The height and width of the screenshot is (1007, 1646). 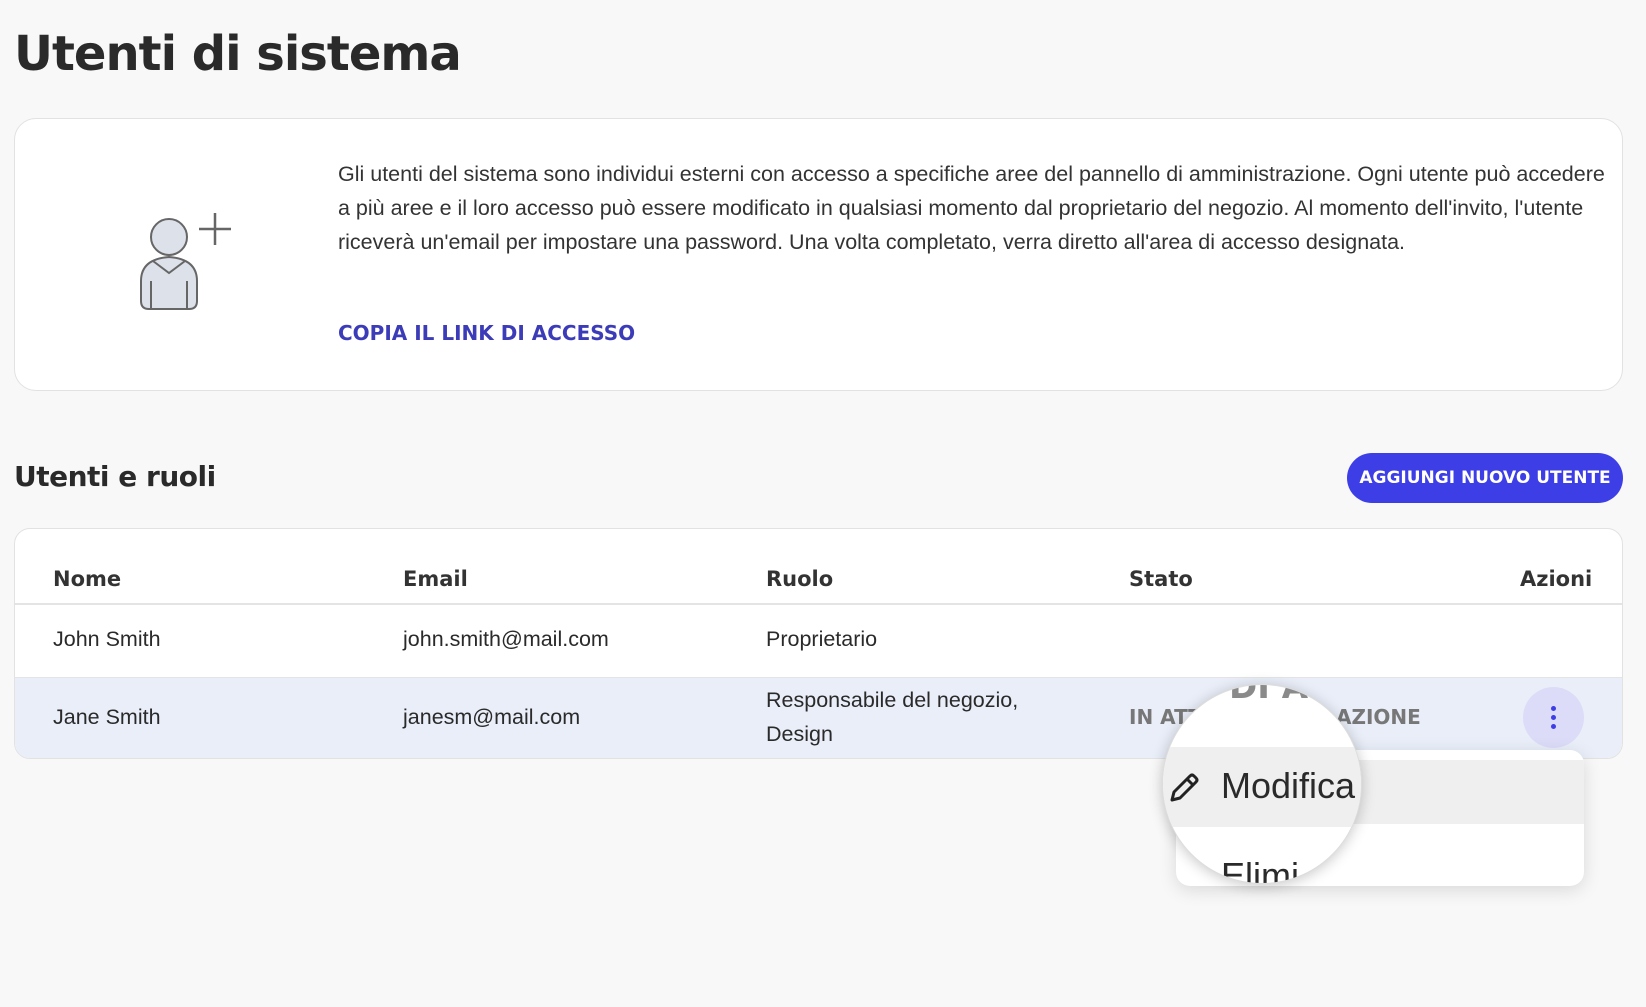 What do you see at coordinates (435, 579) in the screenshot?
I see `column-header-email: Email` at bounding box center [435, 579].